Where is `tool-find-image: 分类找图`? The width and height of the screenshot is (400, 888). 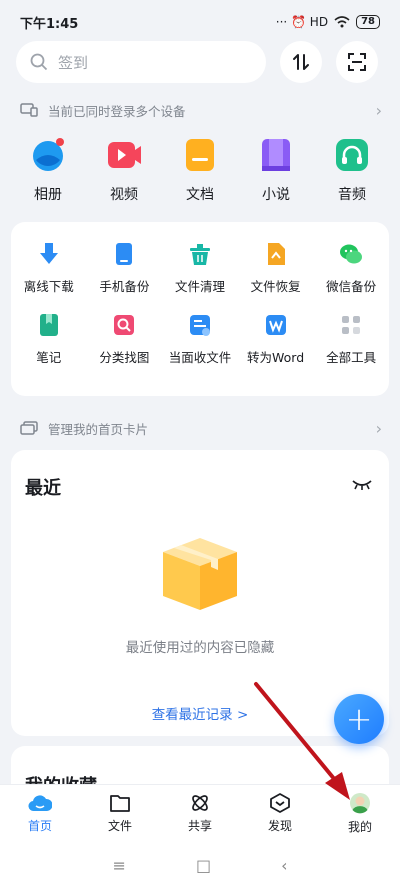
tool-find-image: 分类找图 is located at coordinates (125, 339).